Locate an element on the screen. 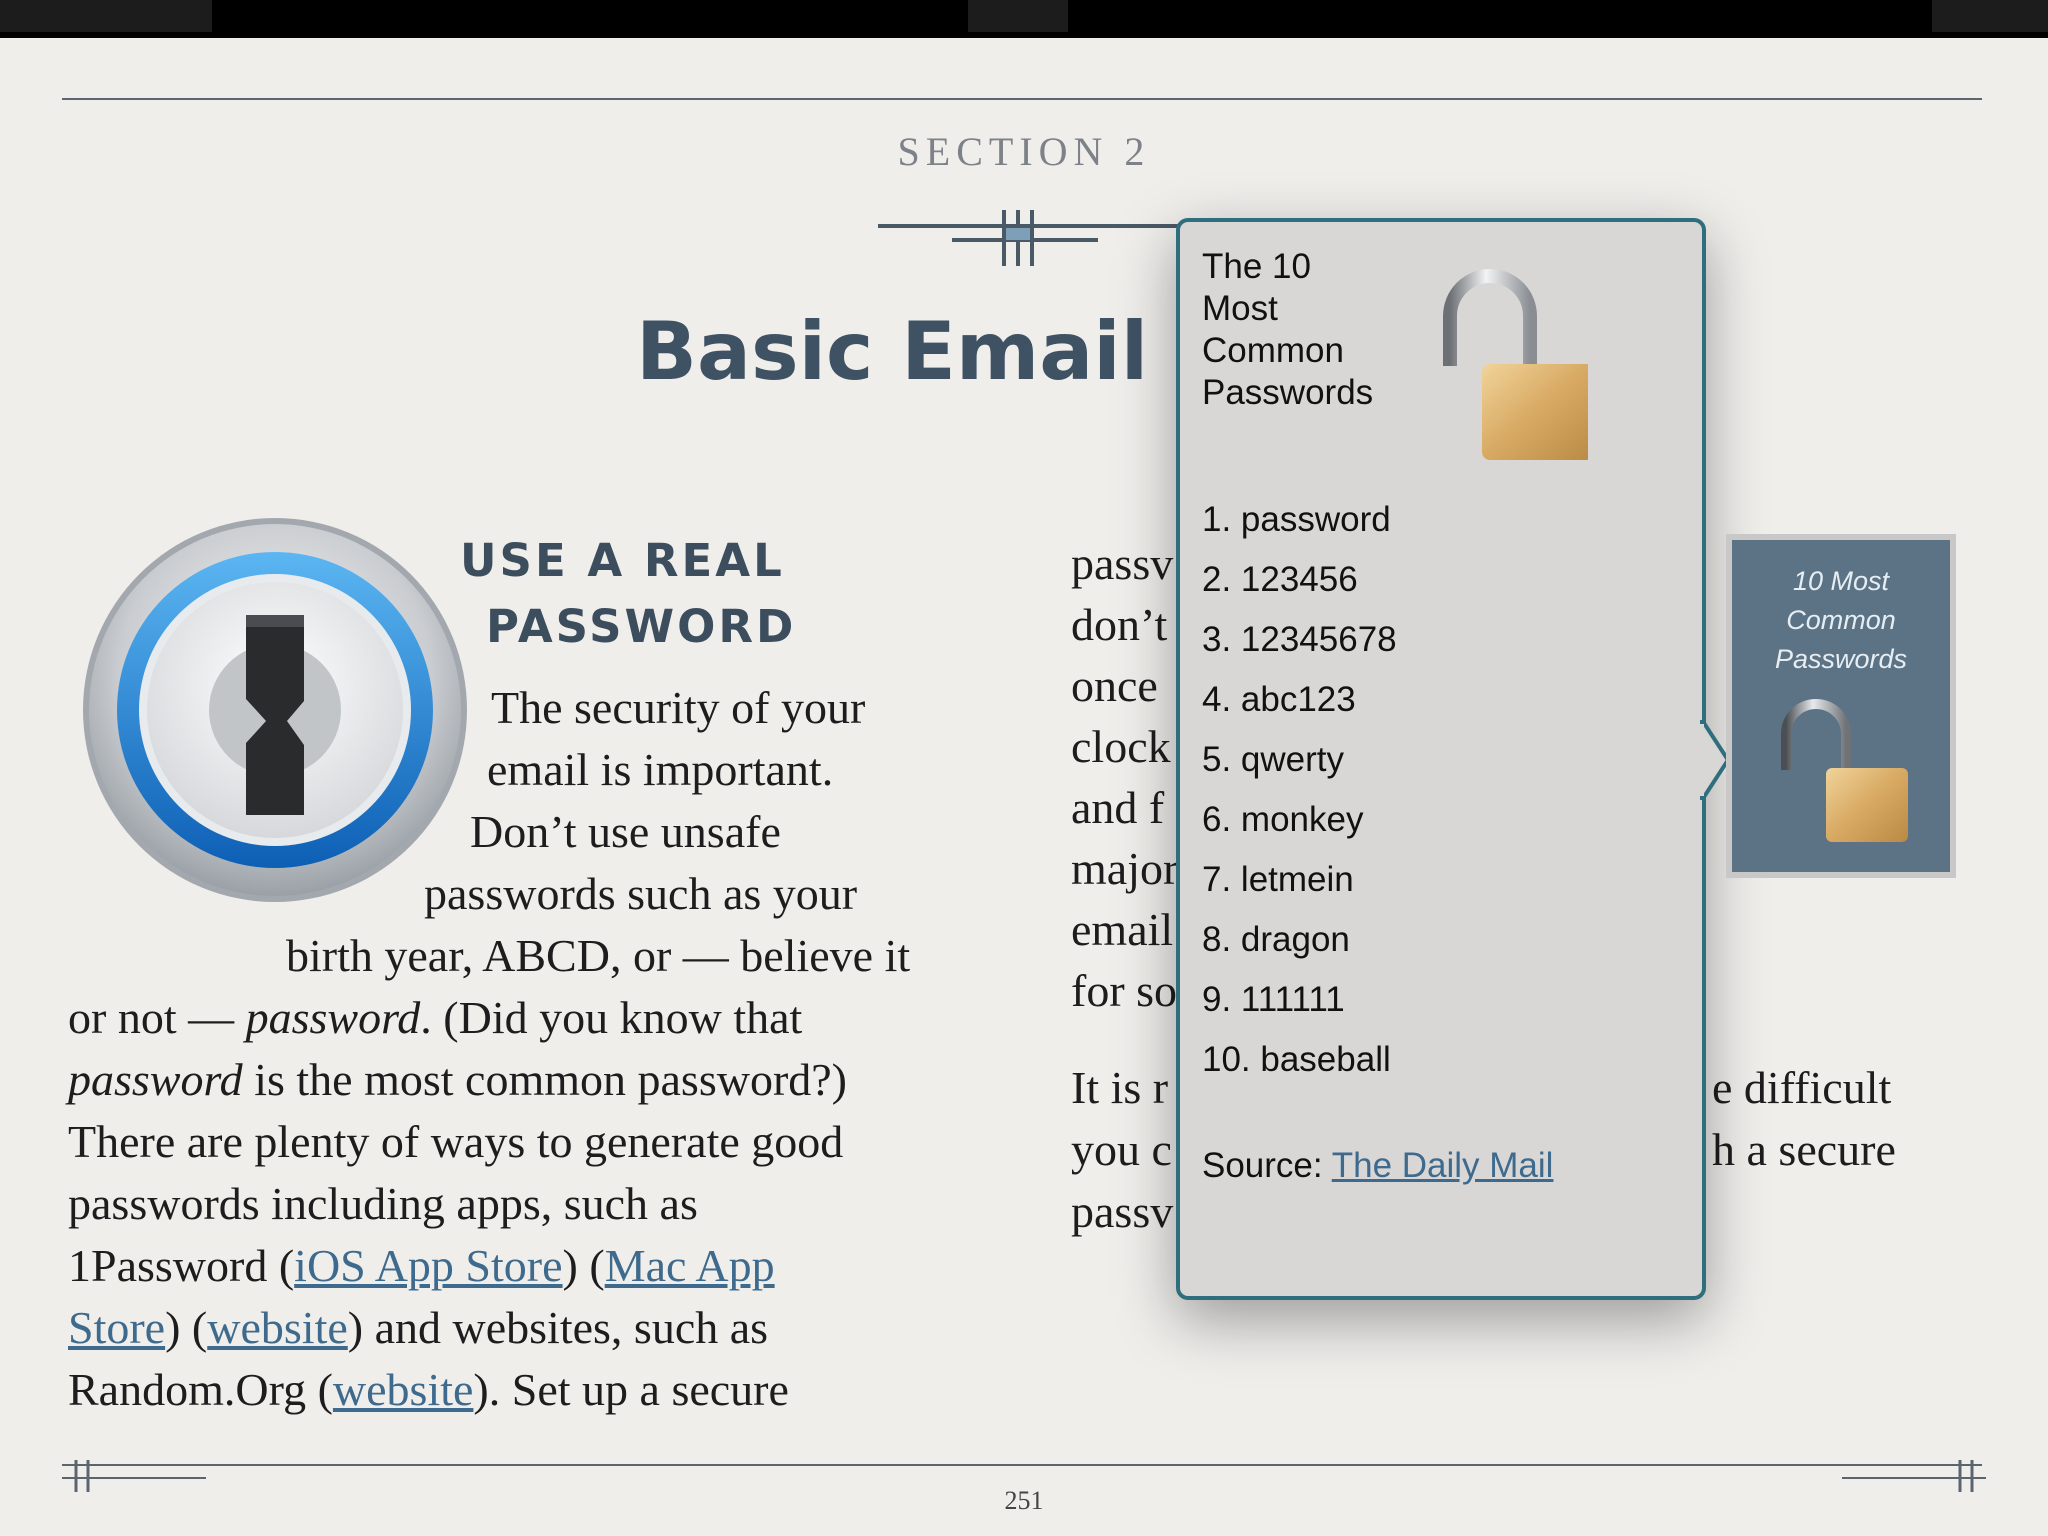  popover-title: The 10 Most Common Passwords is located at coordinates (1288, 329).